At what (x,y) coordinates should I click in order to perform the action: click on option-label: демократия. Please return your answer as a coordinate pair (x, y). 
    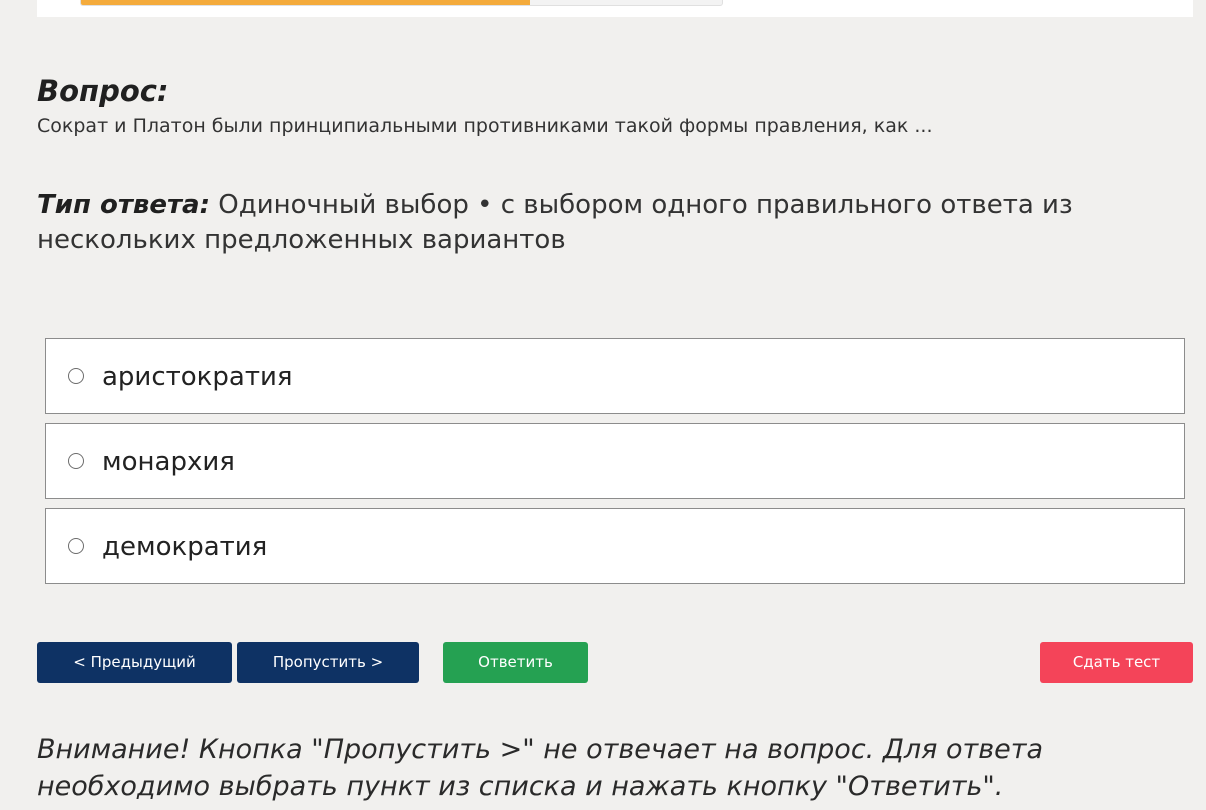
    Looking at the image, I should click on (185, 547).